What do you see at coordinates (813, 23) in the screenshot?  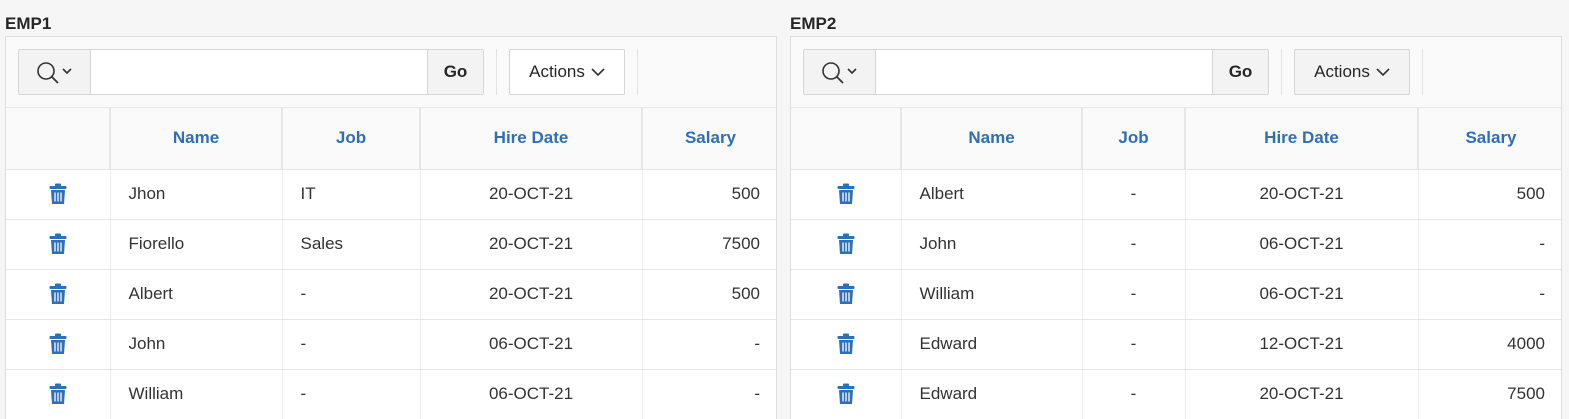 I see `region-title: EMP2` at bounding box center [813, 23].